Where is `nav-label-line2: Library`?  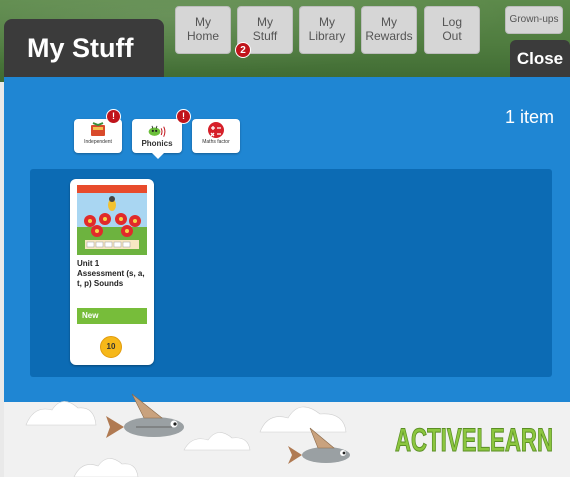 nav-label-line2: Library is located at coordinates (327, 36).